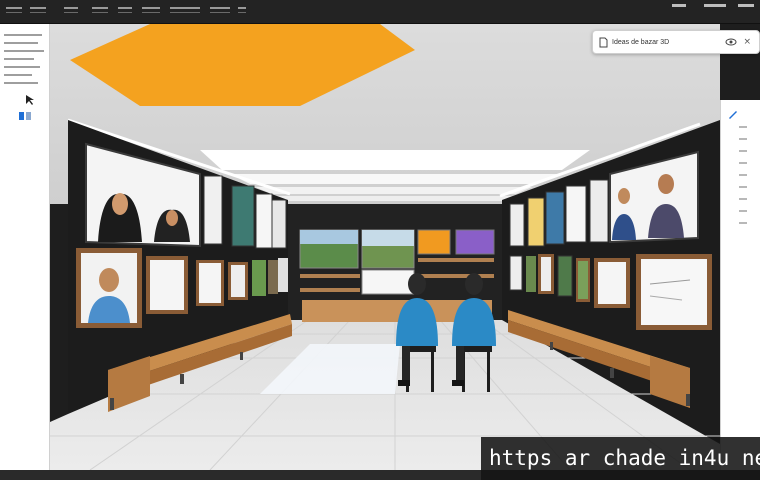  I want to click on document-tab: Ideas de bazar 3D ×, so click(676, 42).